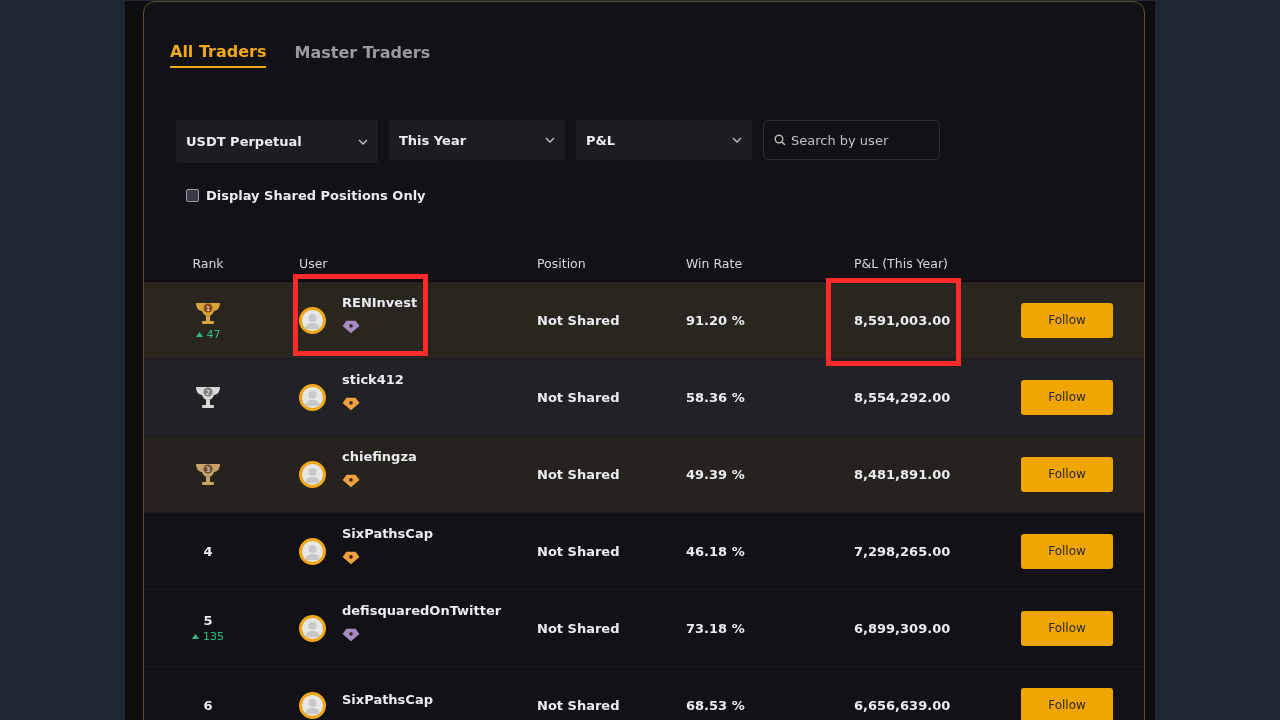 The image size is (1280, 720). Describe the element at coordinates (715, 263) in the screenshot. I see `column-header: Win Rate` at that location.